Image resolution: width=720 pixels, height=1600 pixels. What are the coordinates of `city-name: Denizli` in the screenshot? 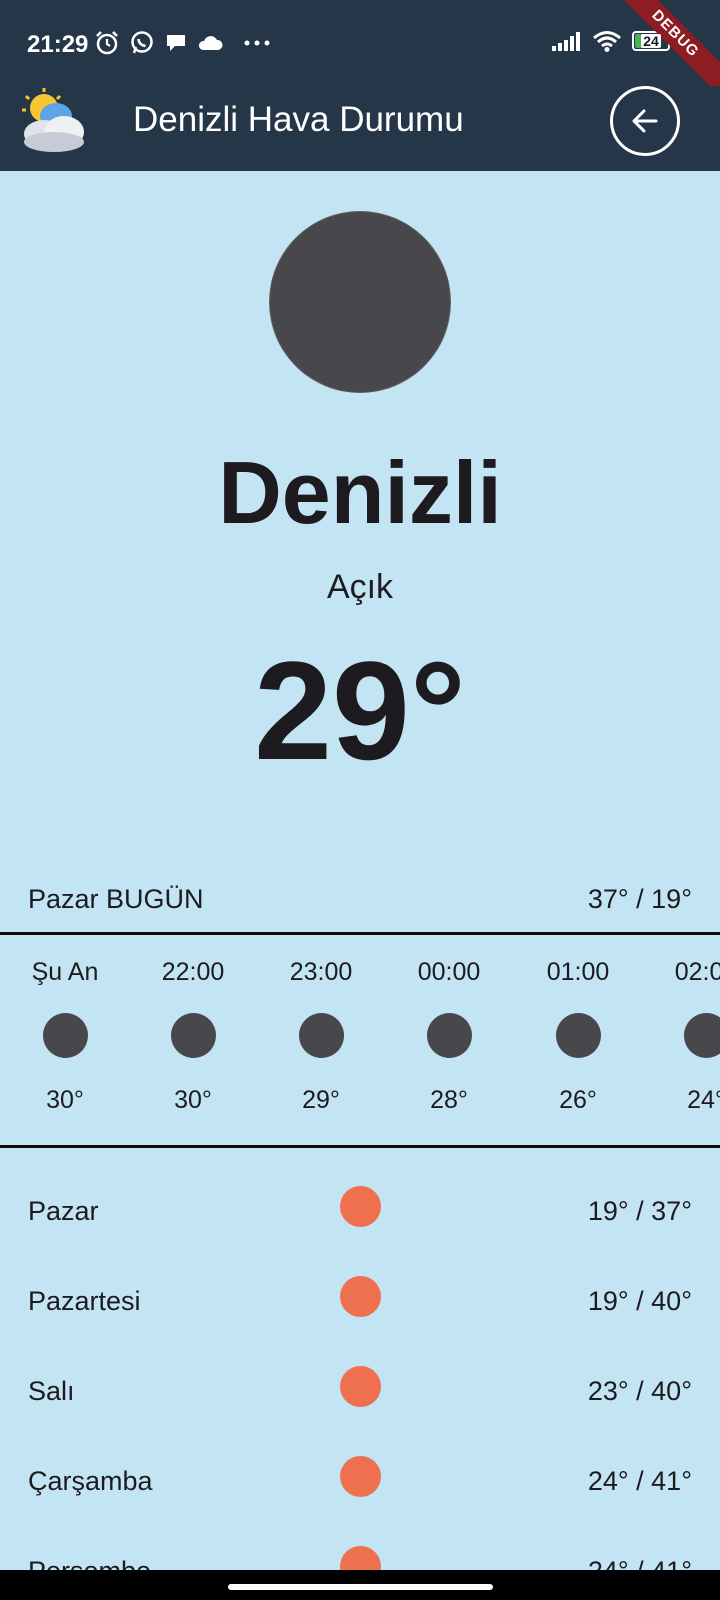 It's located at (360, 492).